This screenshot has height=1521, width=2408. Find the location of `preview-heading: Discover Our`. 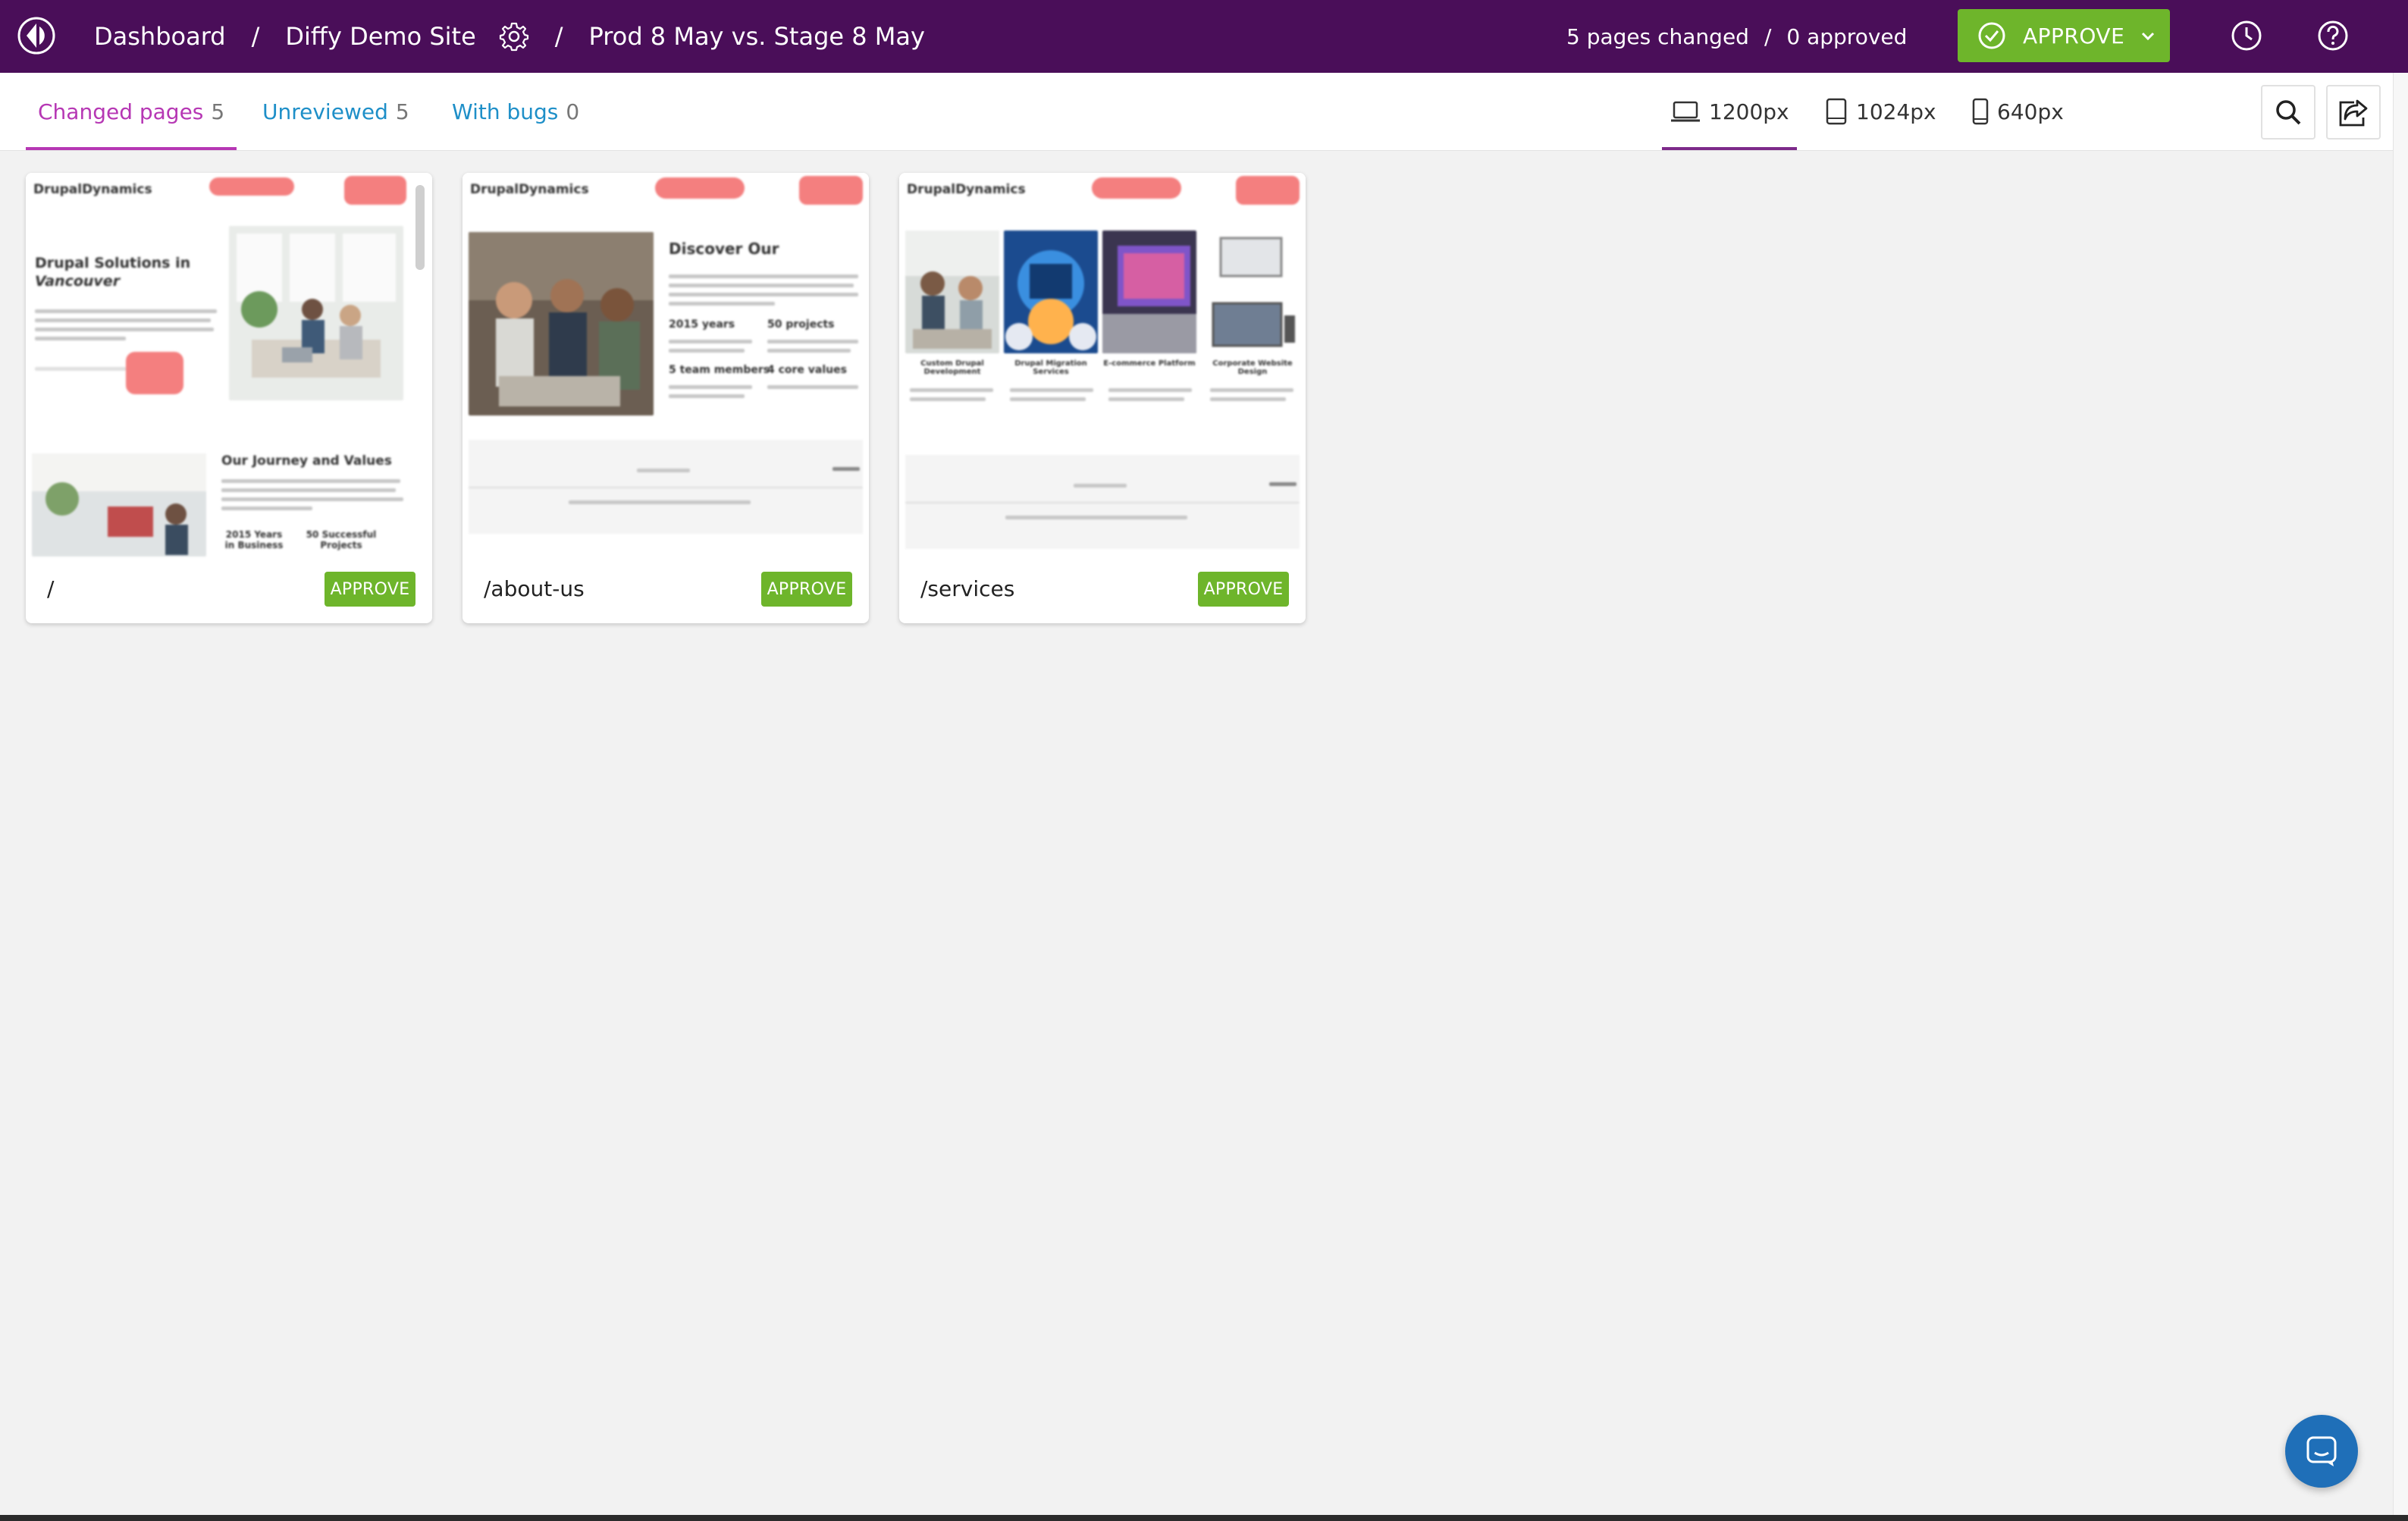

preview-heading: Discover Our is located at coordinates (724, 249).